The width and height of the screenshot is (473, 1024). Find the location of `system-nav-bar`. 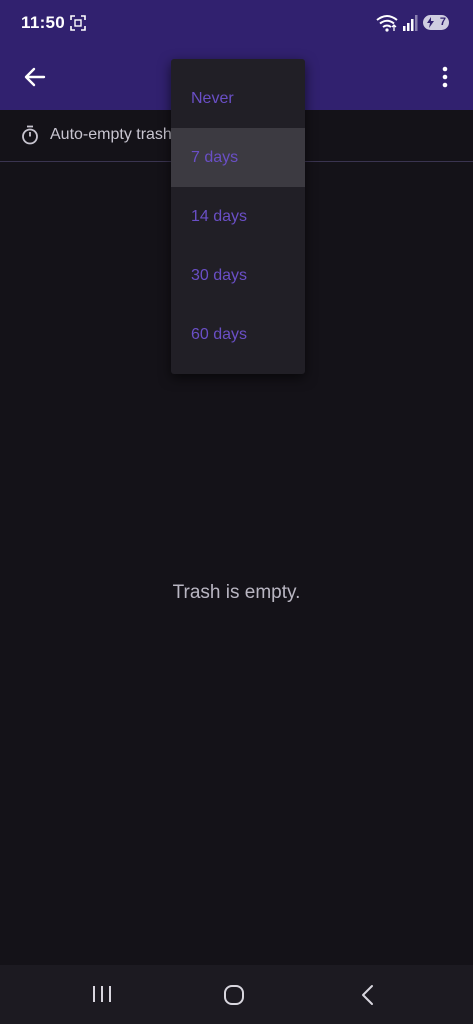

system-nav-bar is located at coordinates (236, 994).